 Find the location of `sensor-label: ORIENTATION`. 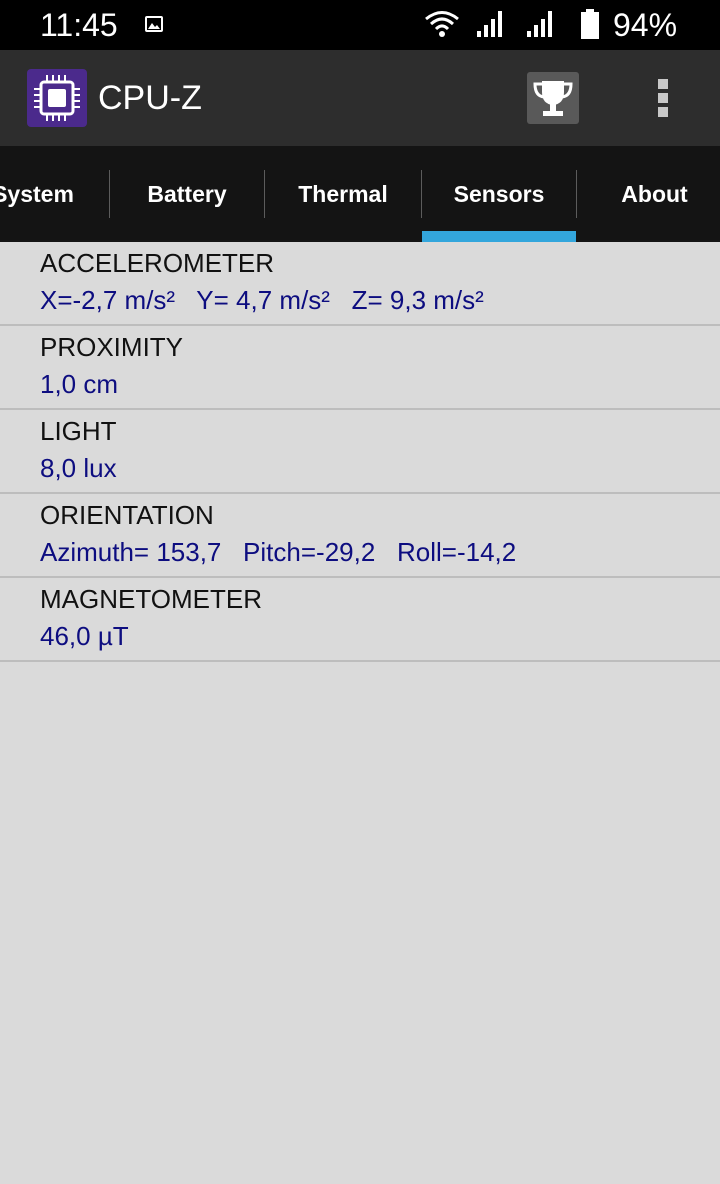

sensor-label: ORIENTATION is located at coordinates (127, 515).